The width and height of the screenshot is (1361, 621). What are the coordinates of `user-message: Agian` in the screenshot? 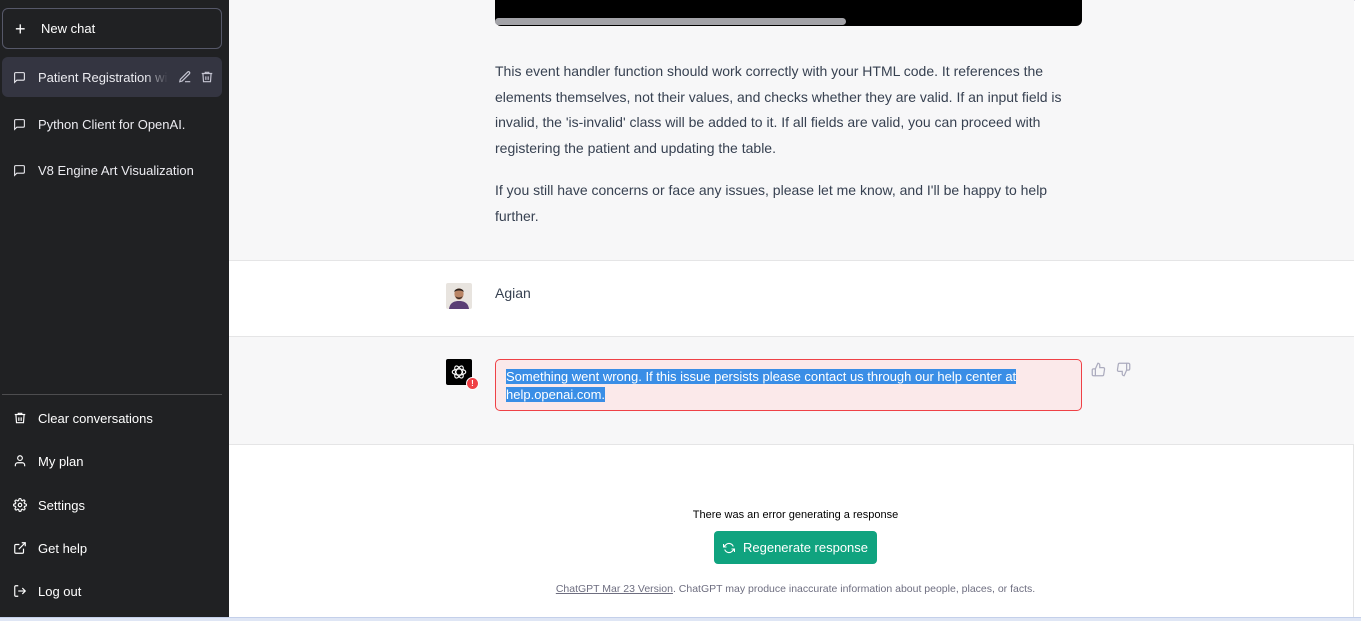 It's located at (791, 299).